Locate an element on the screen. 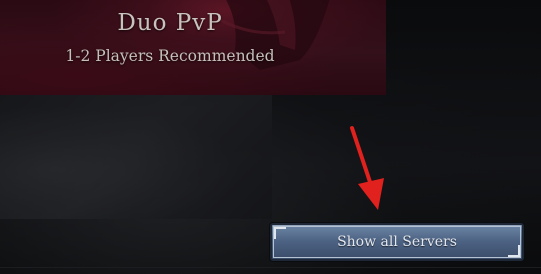  show-all-servers-label: Show all Servers is located at coordinates (397, 242).